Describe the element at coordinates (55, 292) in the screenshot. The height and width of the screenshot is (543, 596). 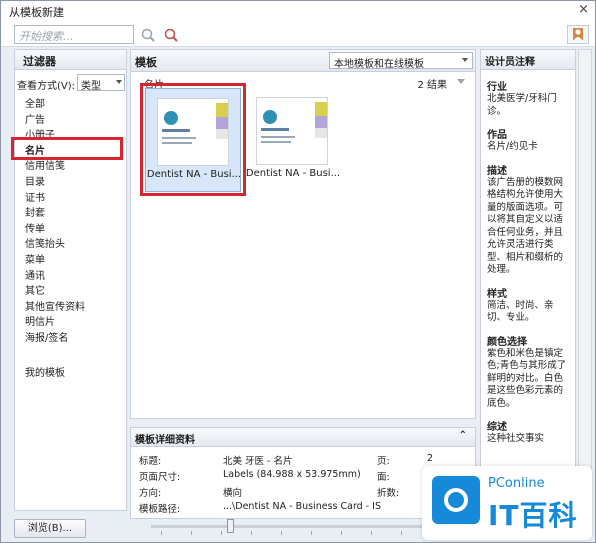
I see `category-item: 其它` at that location.